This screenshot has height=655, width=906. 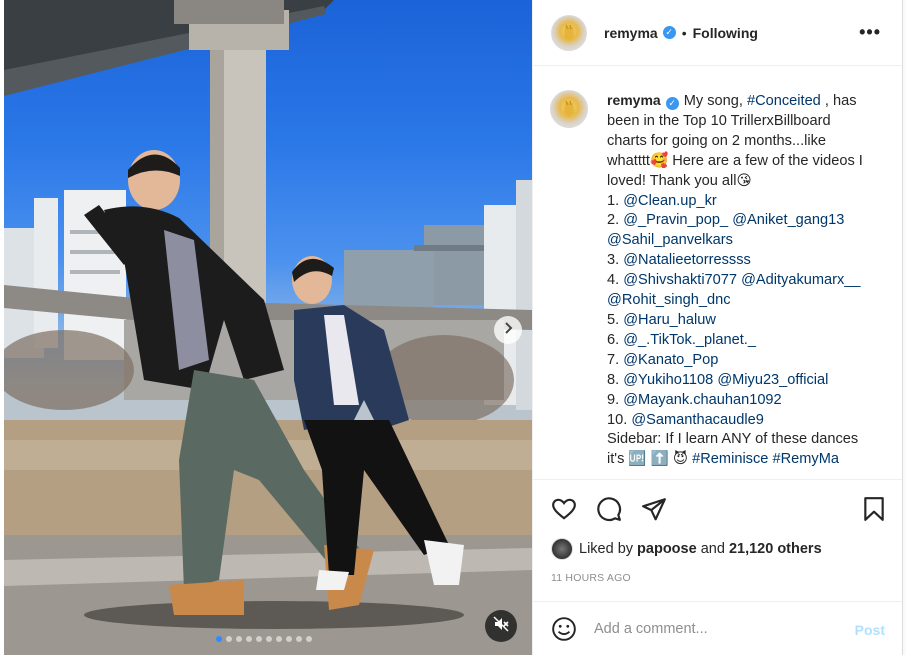 What do you see at coordinates (615, 339) in the screenshot?
I see `caption-text-segment: 6.` at bounding box center [615, 339].